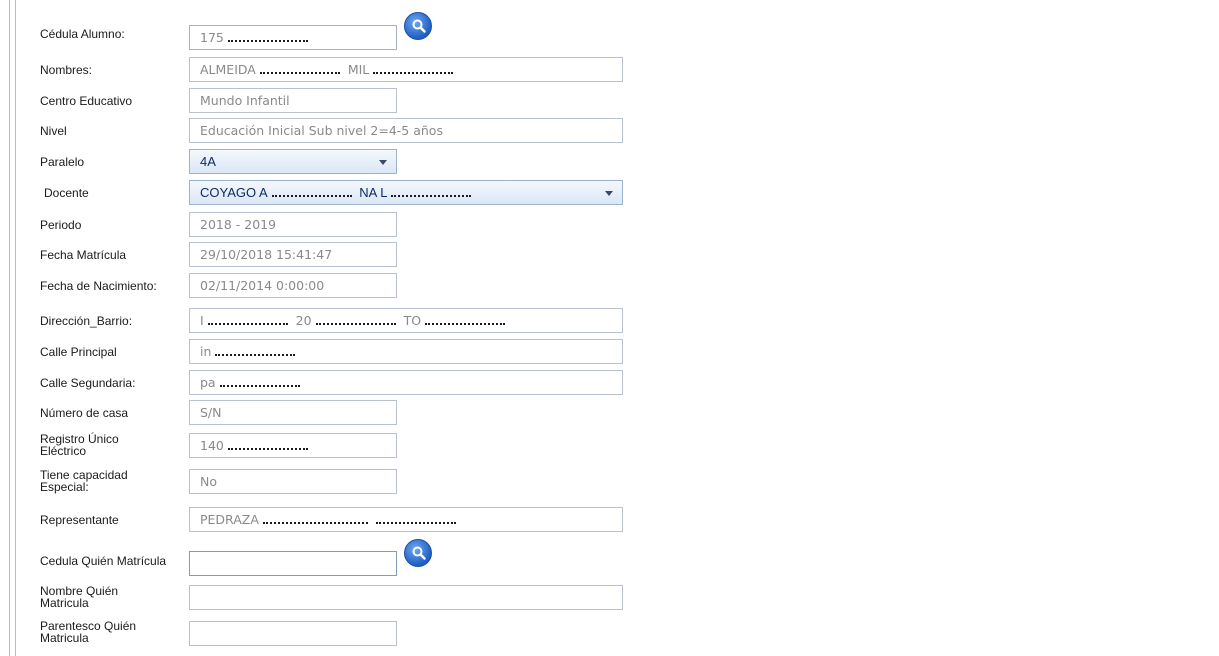 The width and height of the screenshot is (1219, 656). I want to click on numero-casa-input: S/N, so click(293, 412).